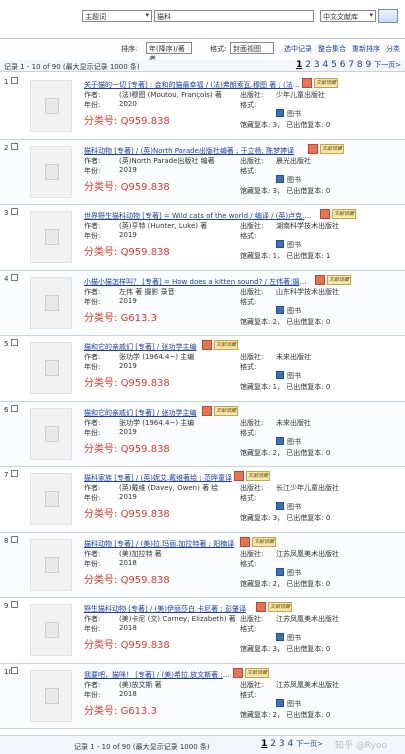 The image size is (405, 754). Describe the element at coordinates (177, 619) in the screenshot. I see `author-value: (美)卡尼 (文) Carney, Elizabeth) 著` at that location.